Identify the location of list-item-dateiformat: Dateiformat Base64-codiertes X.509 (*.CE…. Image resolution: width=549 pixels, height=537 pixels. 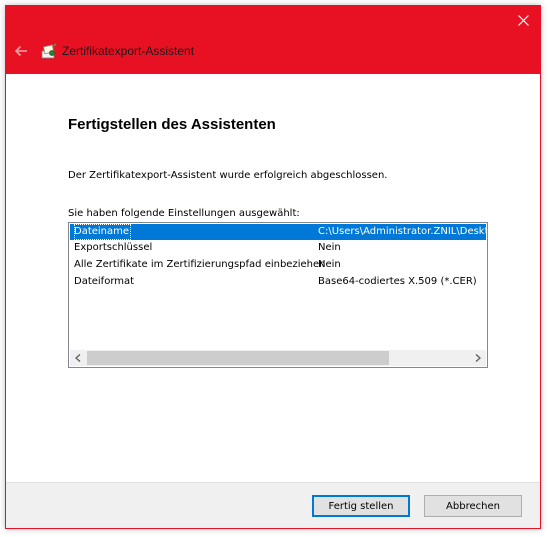
(278, 282).